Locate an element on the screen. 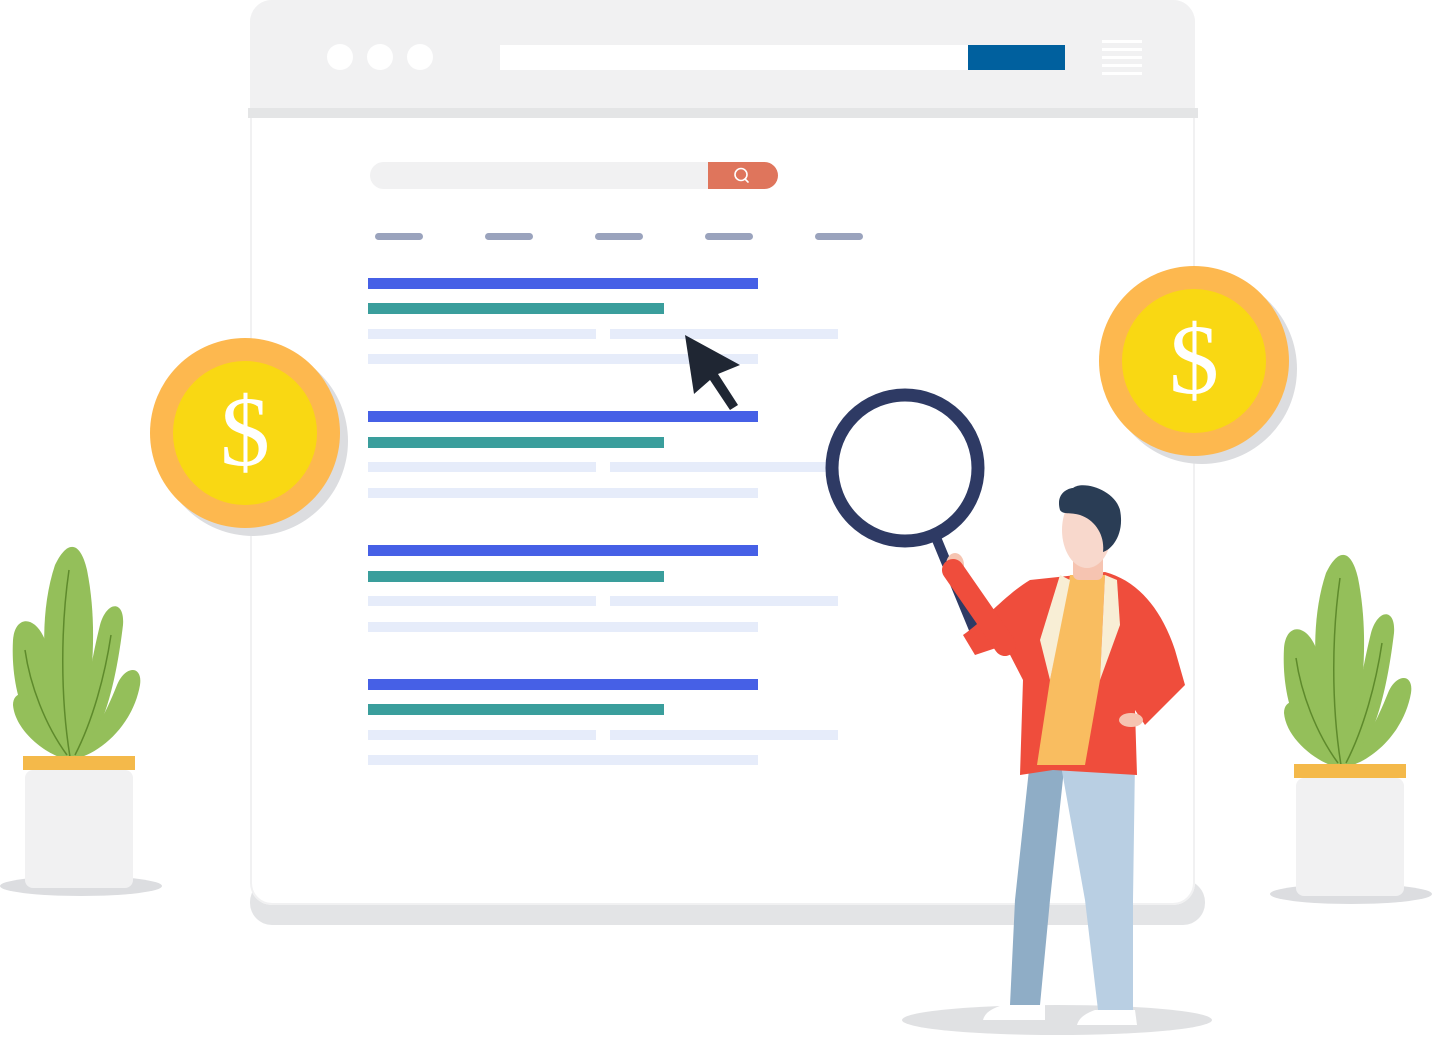 The image size is (1432, 1037). magnifying-glass-icon is located at coordinates (905, 512).